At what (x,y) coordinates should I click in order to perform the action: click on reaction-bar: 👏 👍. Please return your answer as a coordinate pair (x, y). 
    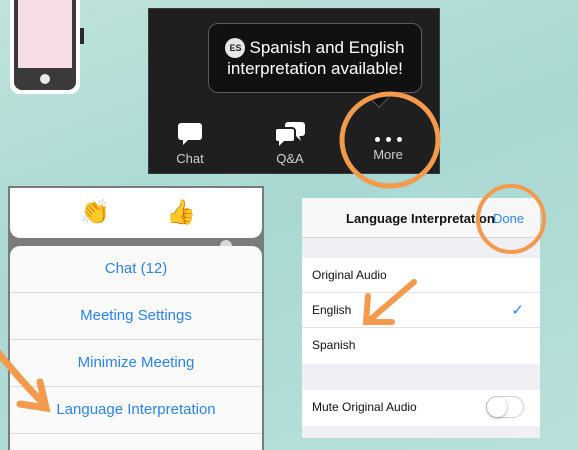
    Looking at the image, I should click on (136, 213).